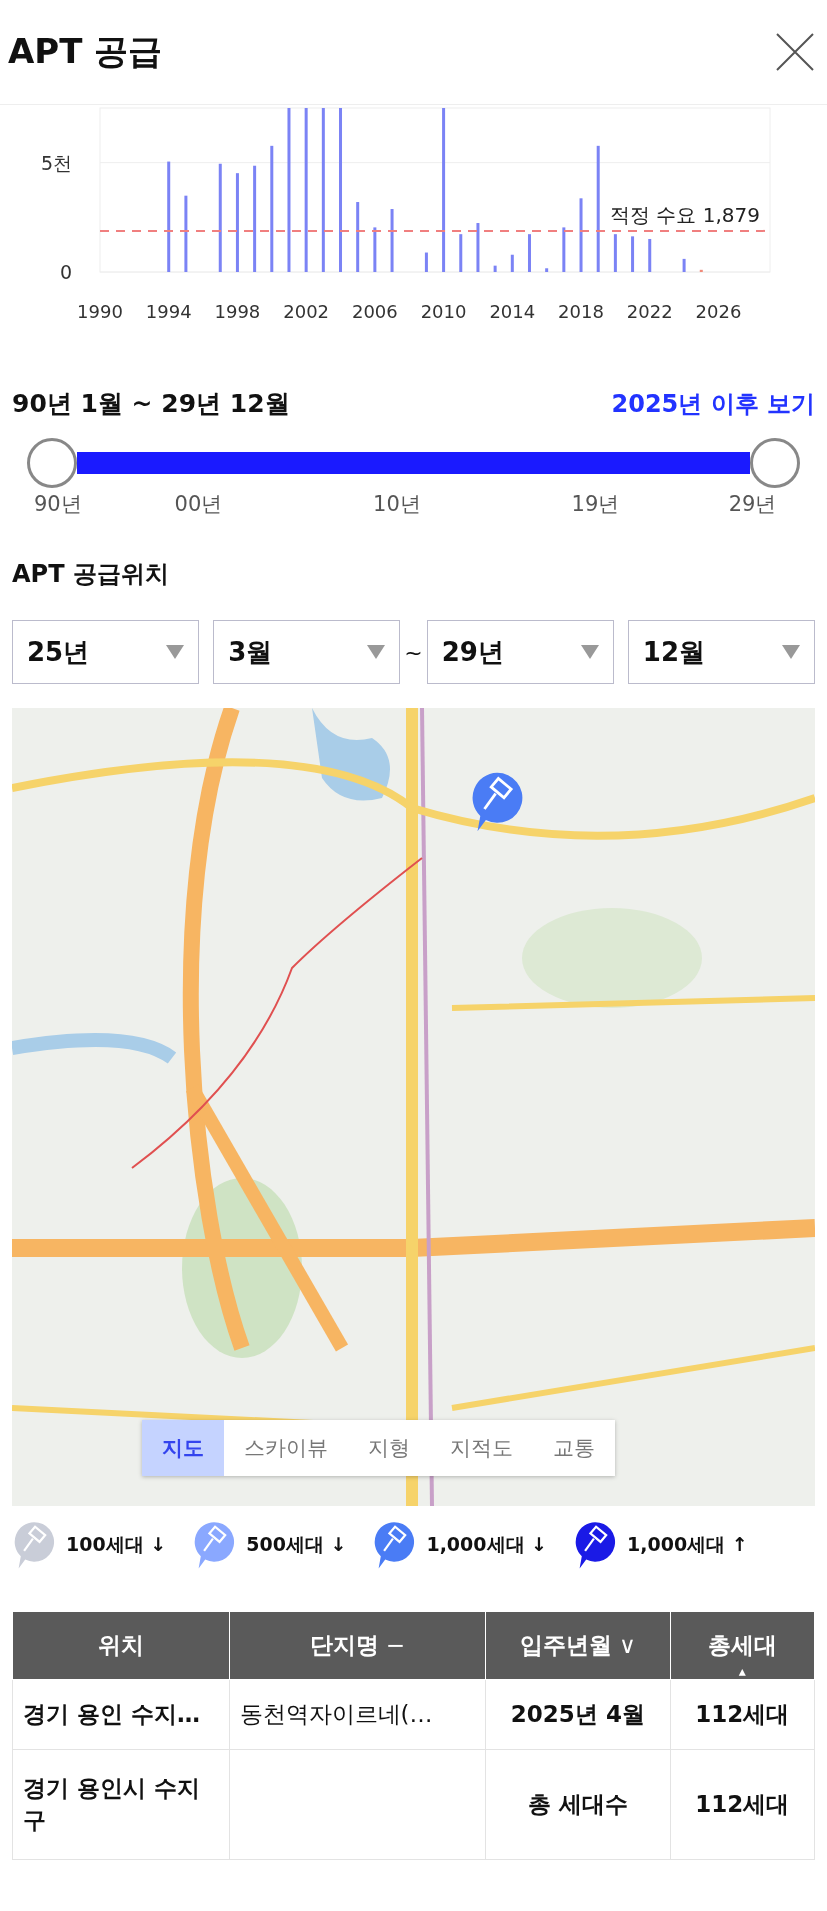 This screenshot has height=1911, width=827. I want to click on axis-label: 2002, so click(306, 311).